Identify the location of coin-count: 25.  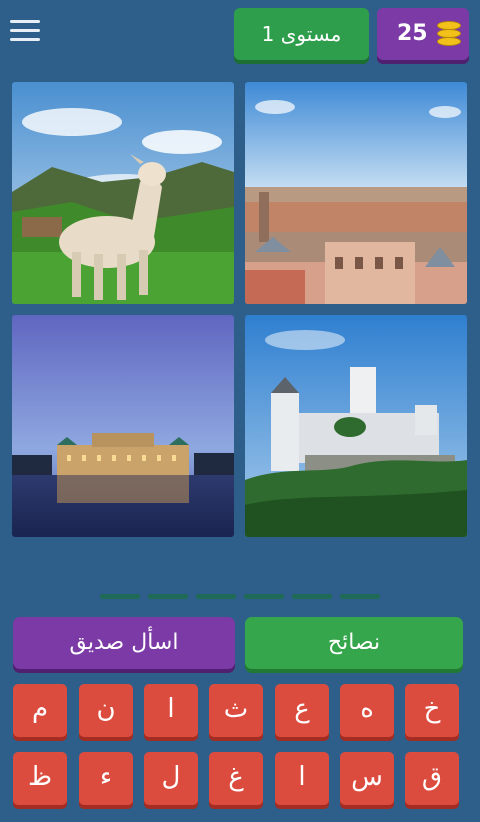
(412, 33).